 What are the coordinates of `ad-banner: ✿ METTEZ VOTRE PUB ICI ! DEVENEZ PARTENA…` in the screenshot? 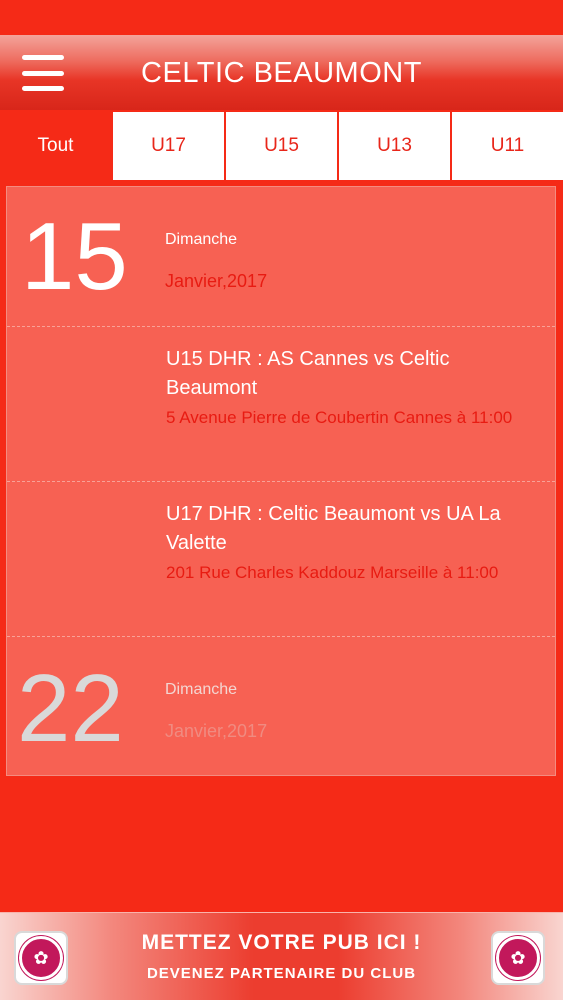 It's located at (281, 956).